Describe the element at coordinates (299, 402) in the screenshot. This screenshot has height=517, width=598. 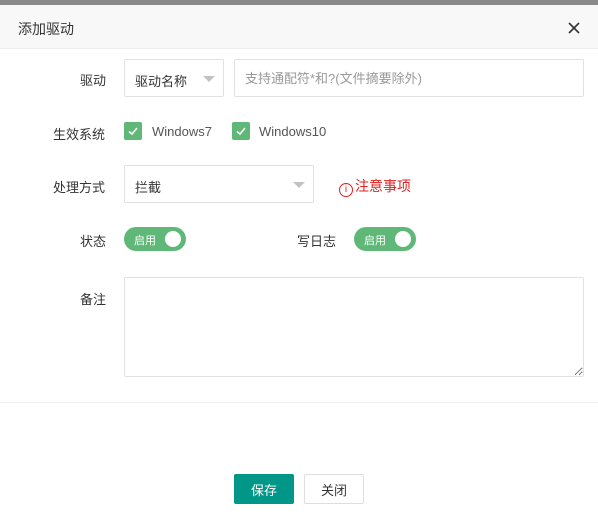
I see `footer-divider` at that location.